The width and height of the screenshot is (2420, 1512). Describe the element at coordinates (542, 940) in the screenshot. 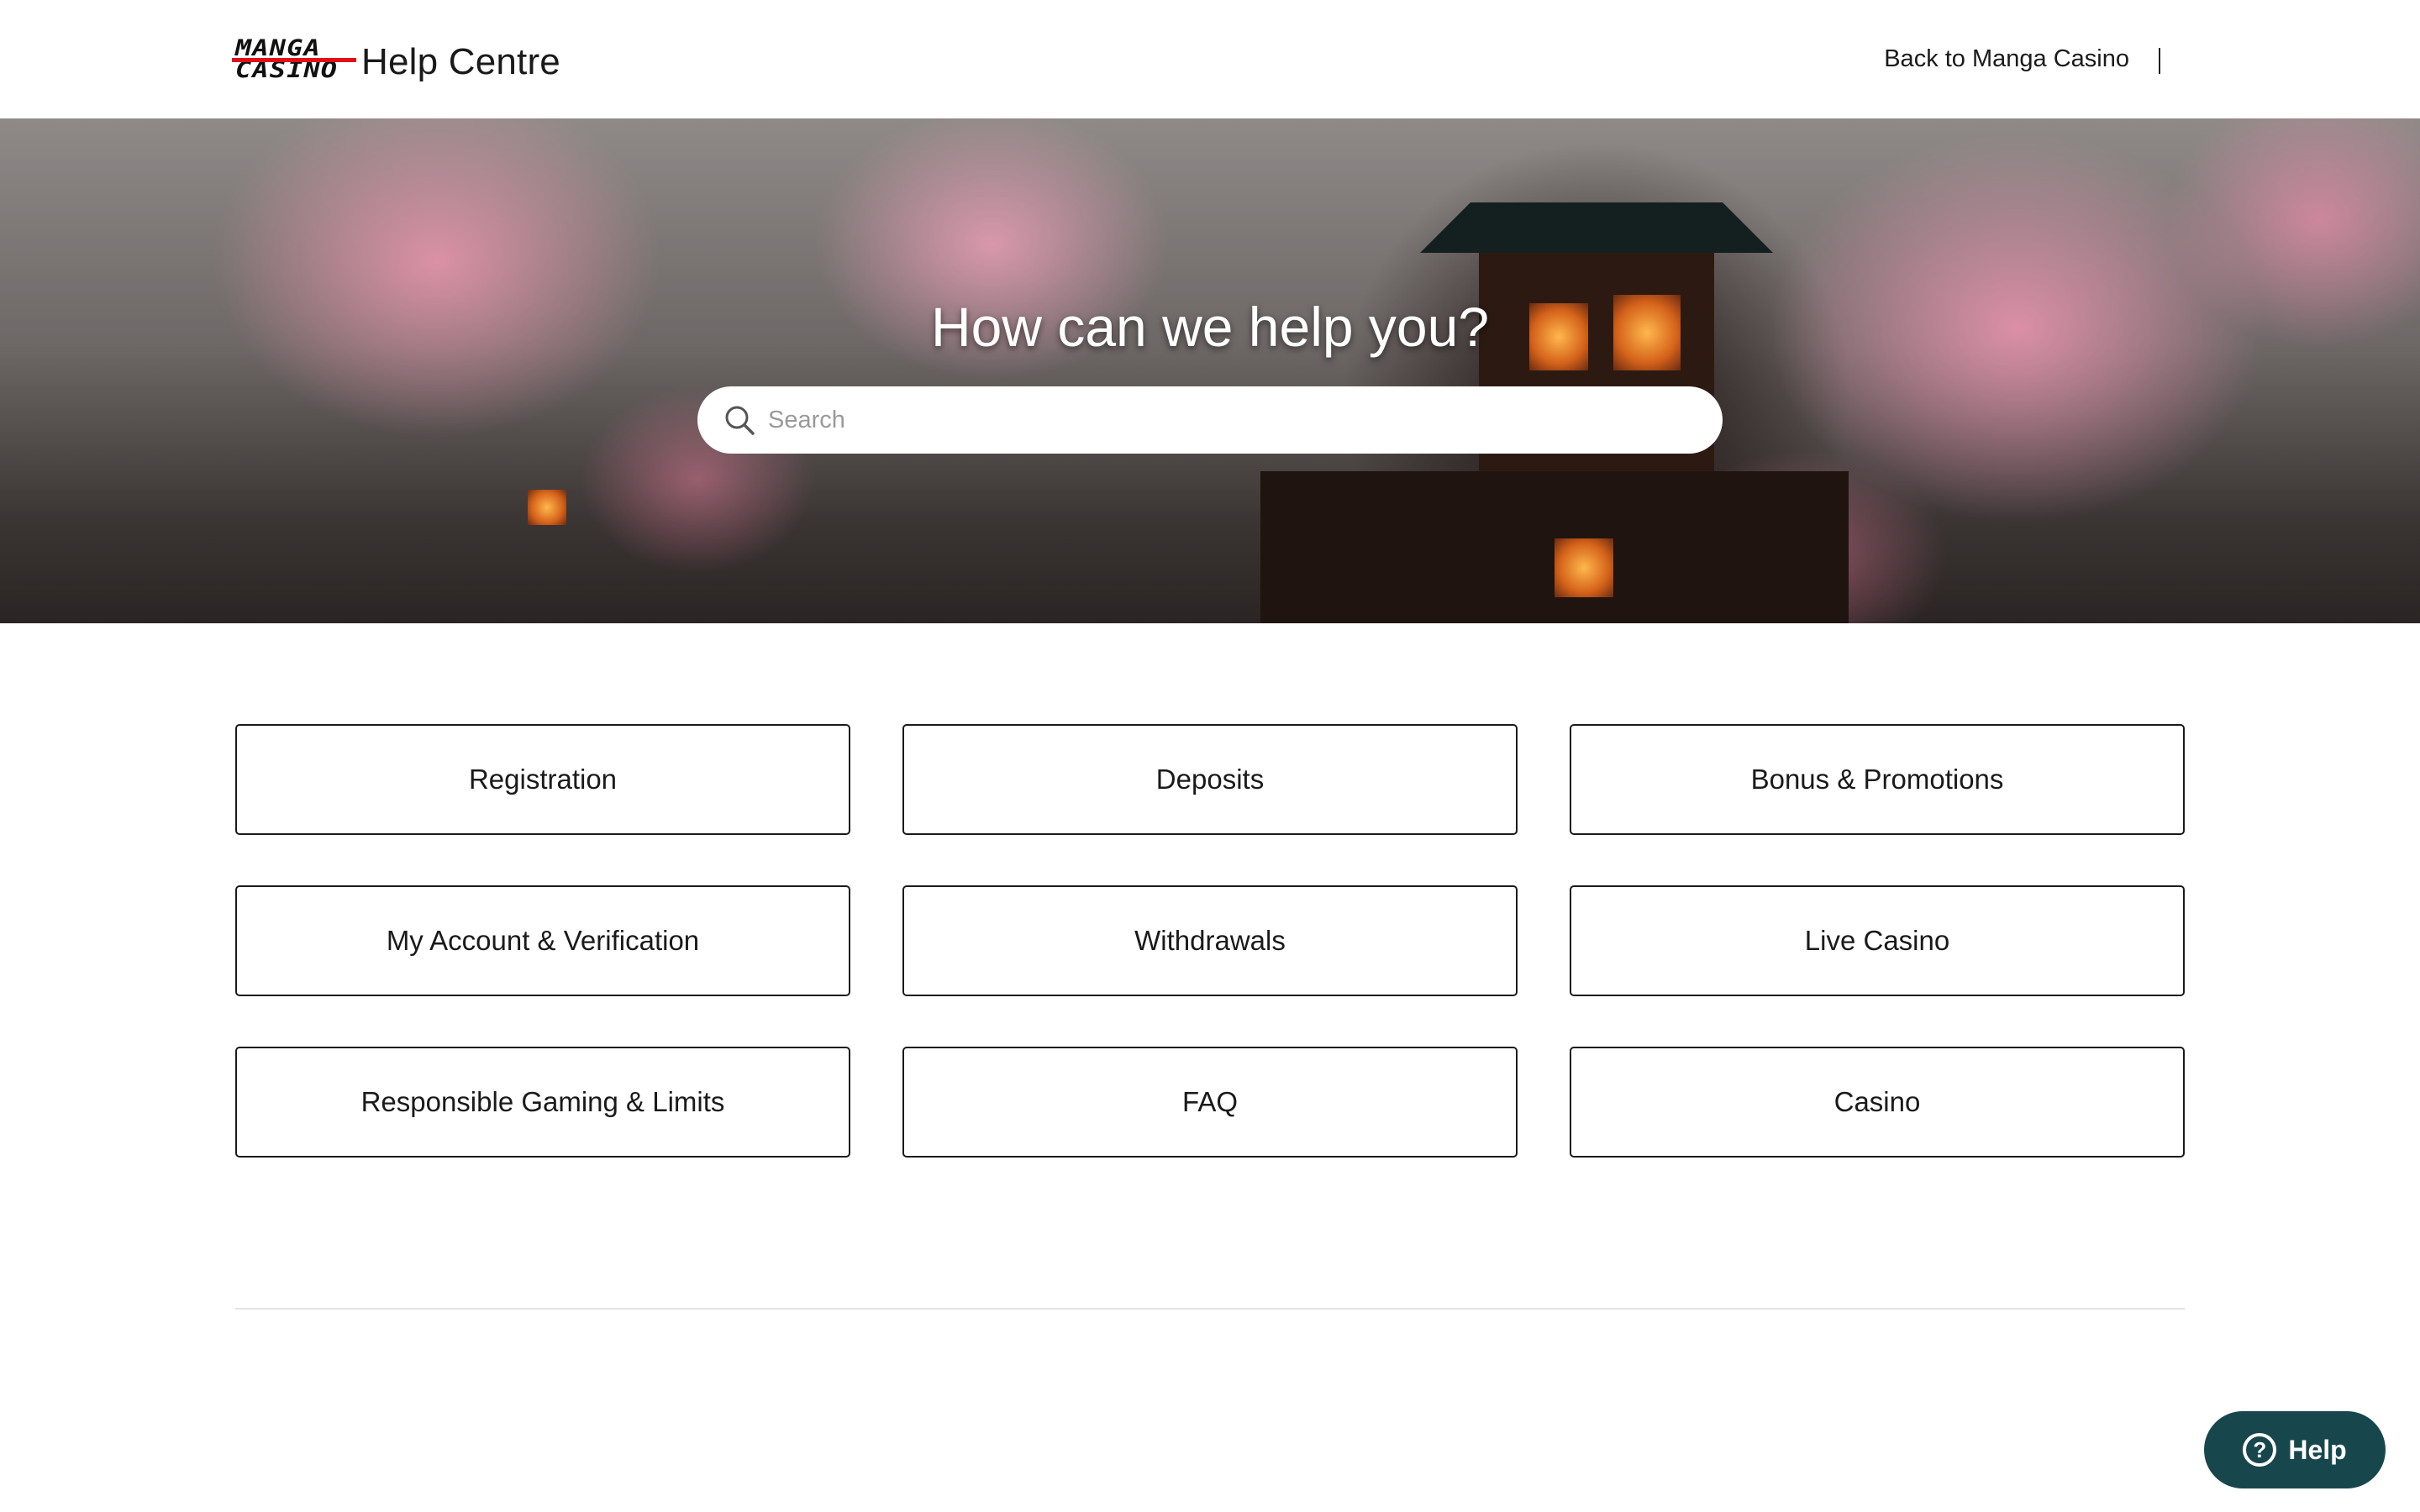

I see `category-account-verification: My Account & Verification` at that location.